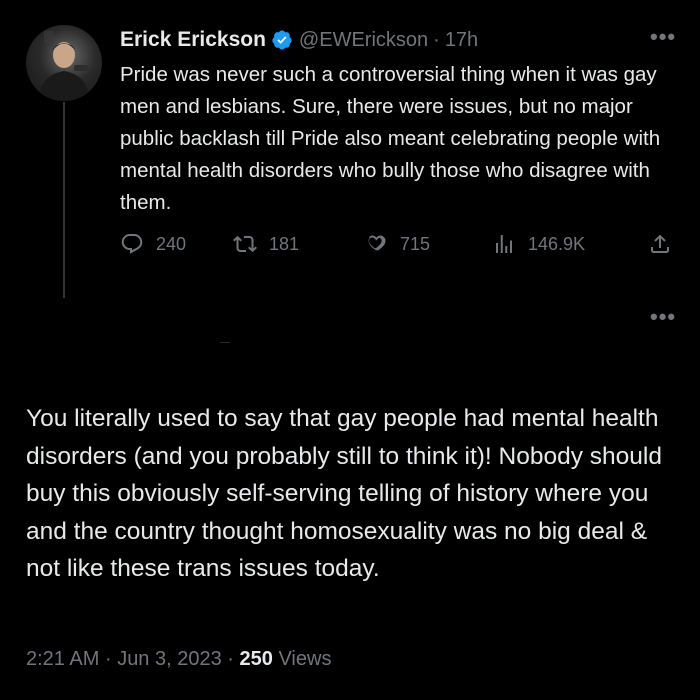 The height and width of the screenshot is (700, 700). What do you see at coordinates (282, 40) in the screenshot?
I see `verified-badge-icon` at bounding box center [282, 40].